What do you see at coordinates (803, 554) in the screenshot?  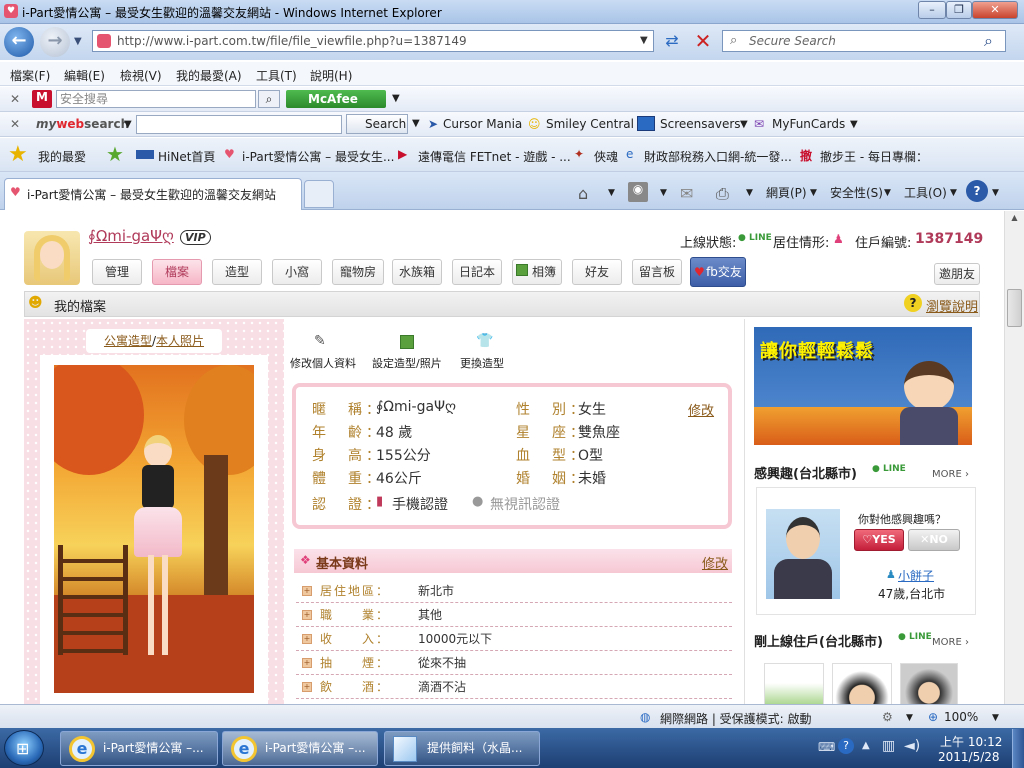 I see `interest-person-photo` at bounding box center [803, 554].